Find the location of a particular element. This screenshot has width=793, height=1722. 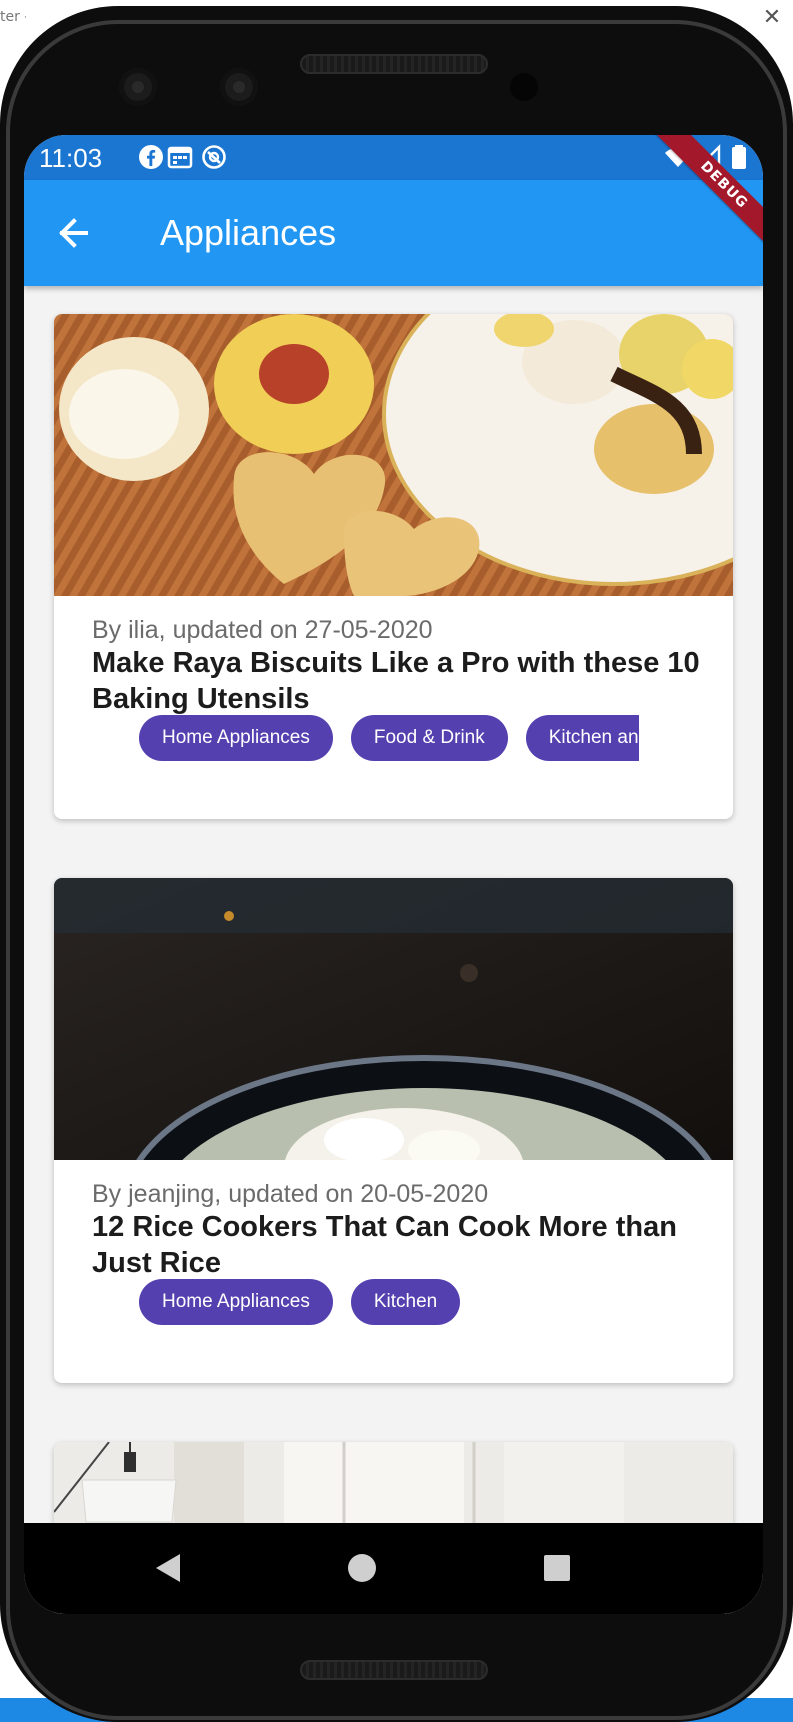

nav-home-icon is located at coordinates (362, 1568).